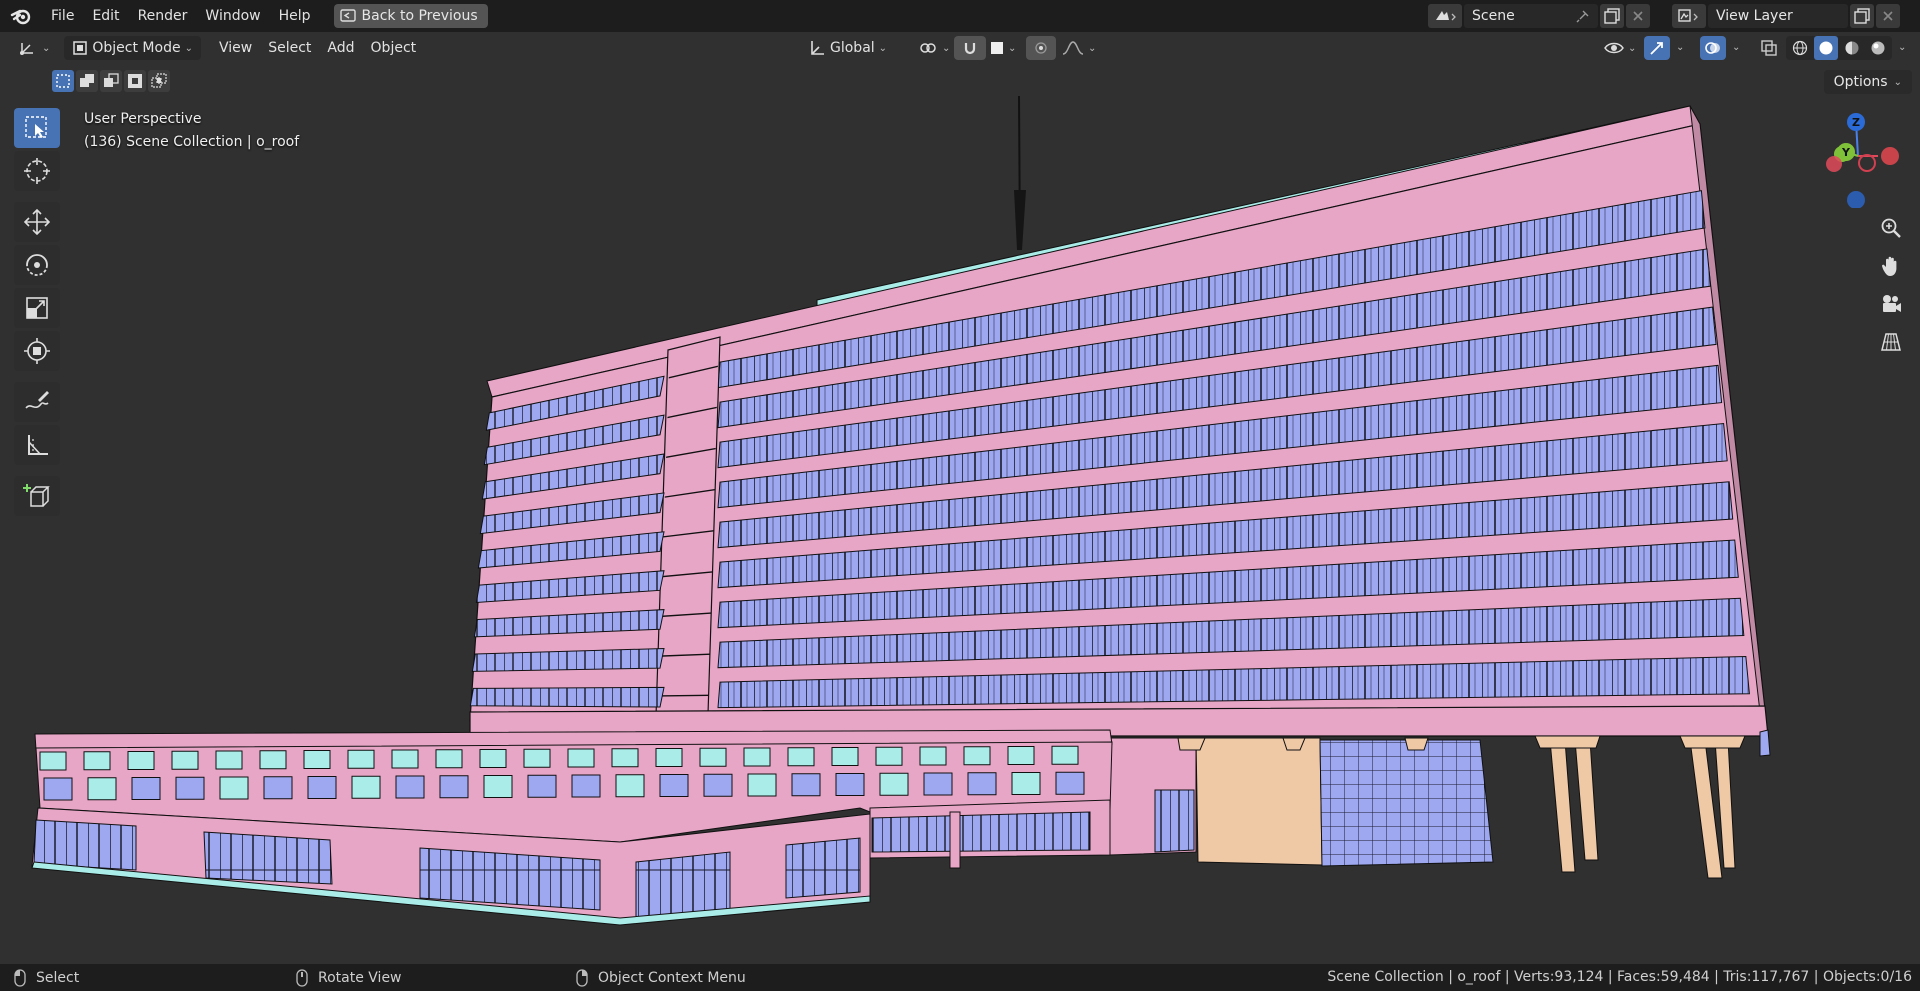 Image resolution: width=1920 pixels, height=991 pixels. I want to click on pin-icon, so click(1583, 16).